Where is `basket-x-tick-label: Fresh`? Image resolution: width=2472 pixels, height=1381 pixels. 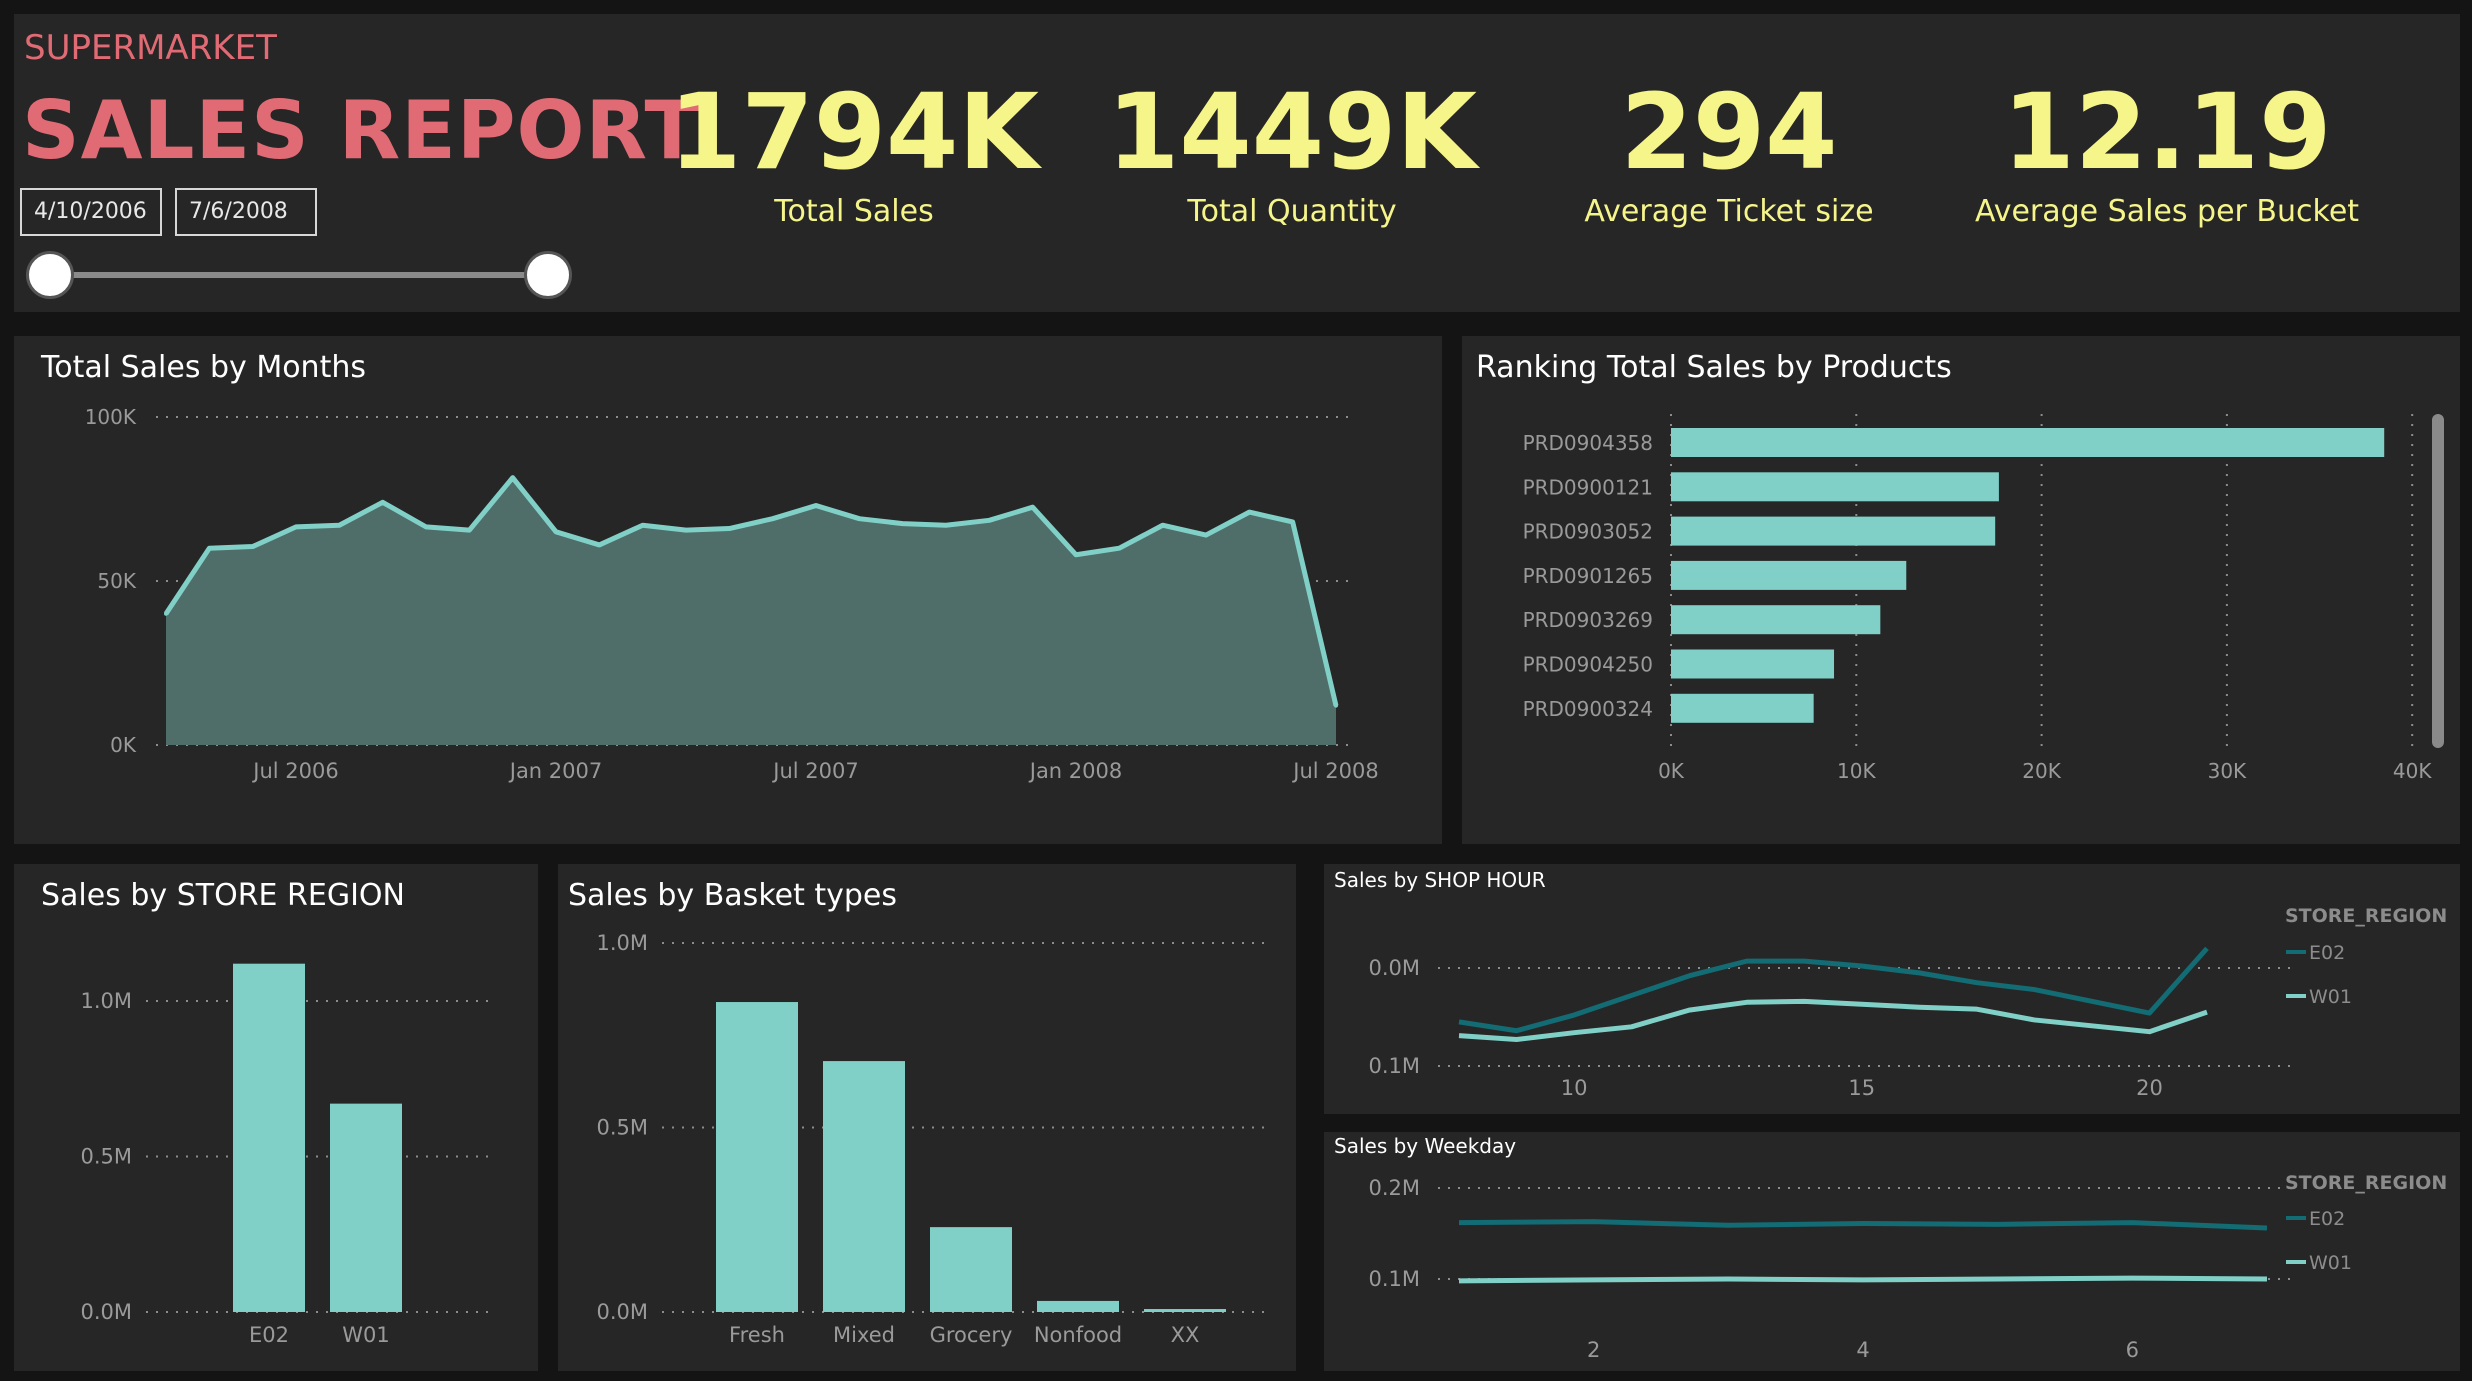
basket-x-tick-label: Fresh is located at coordinates (757, 1335).